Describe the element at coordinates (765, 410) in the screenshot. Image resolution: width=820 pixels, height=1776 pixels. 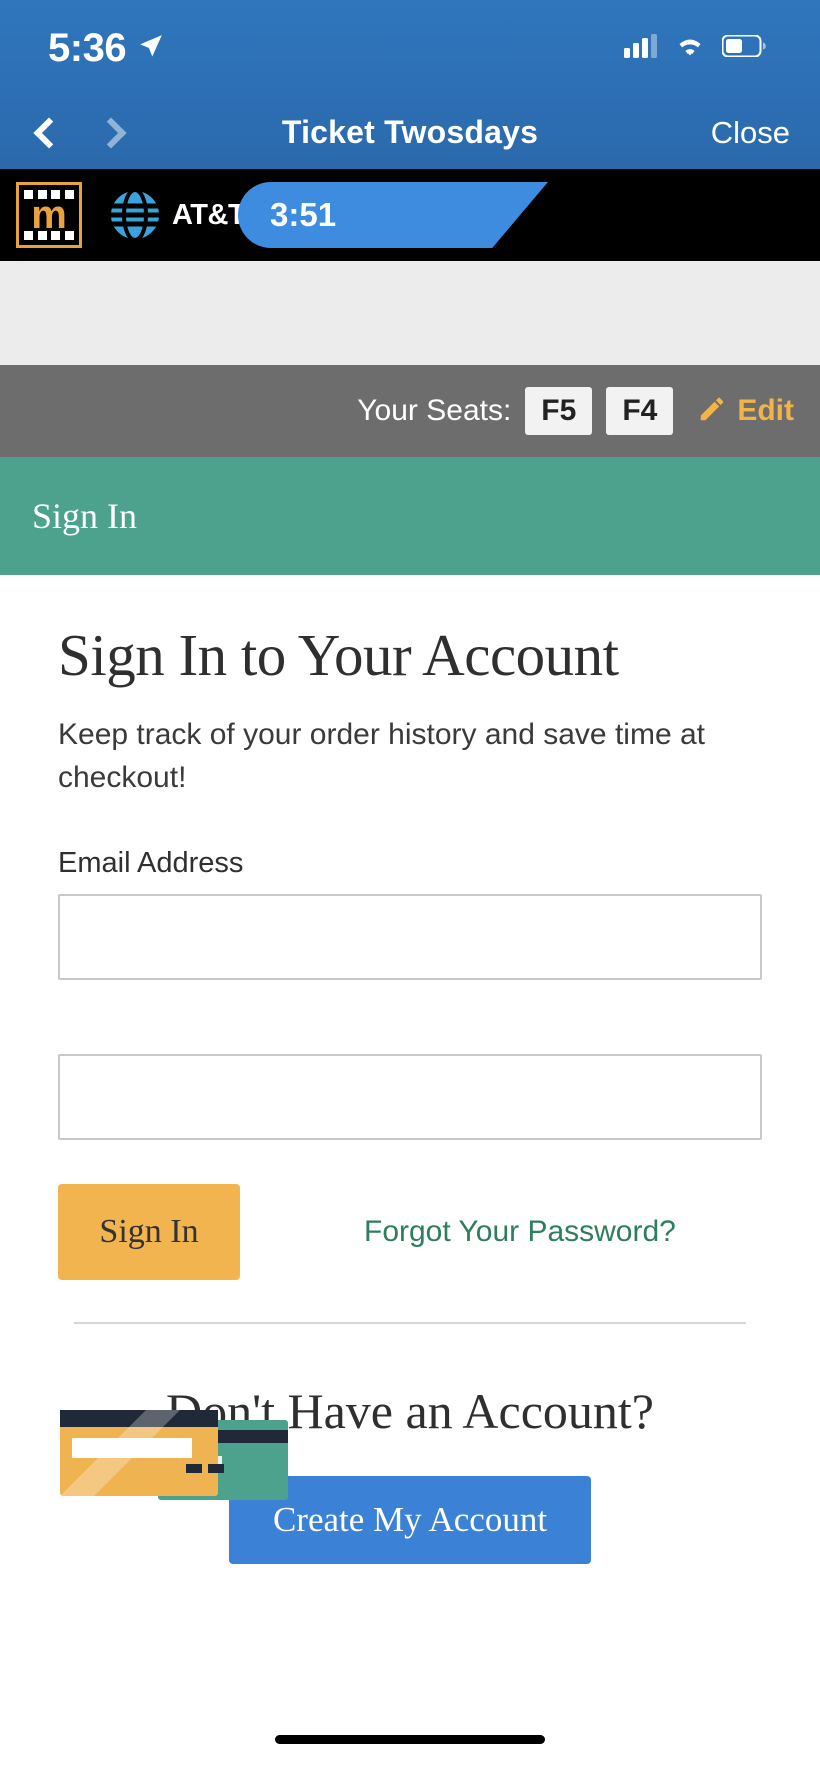
I see `edit-seats-label: Edit` at that location.